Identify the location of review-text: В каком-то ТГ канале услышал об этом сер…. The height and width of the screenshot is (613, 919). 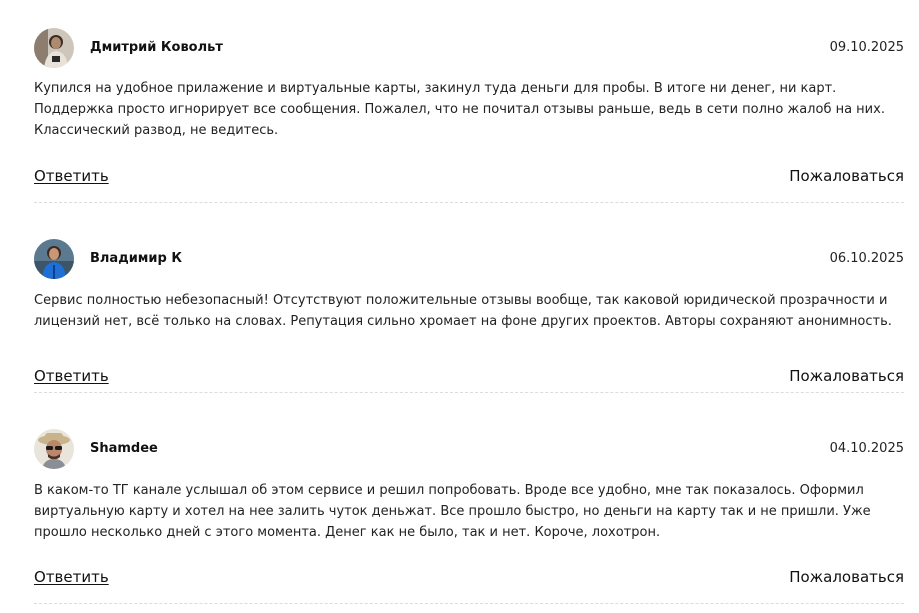
(452, 511).